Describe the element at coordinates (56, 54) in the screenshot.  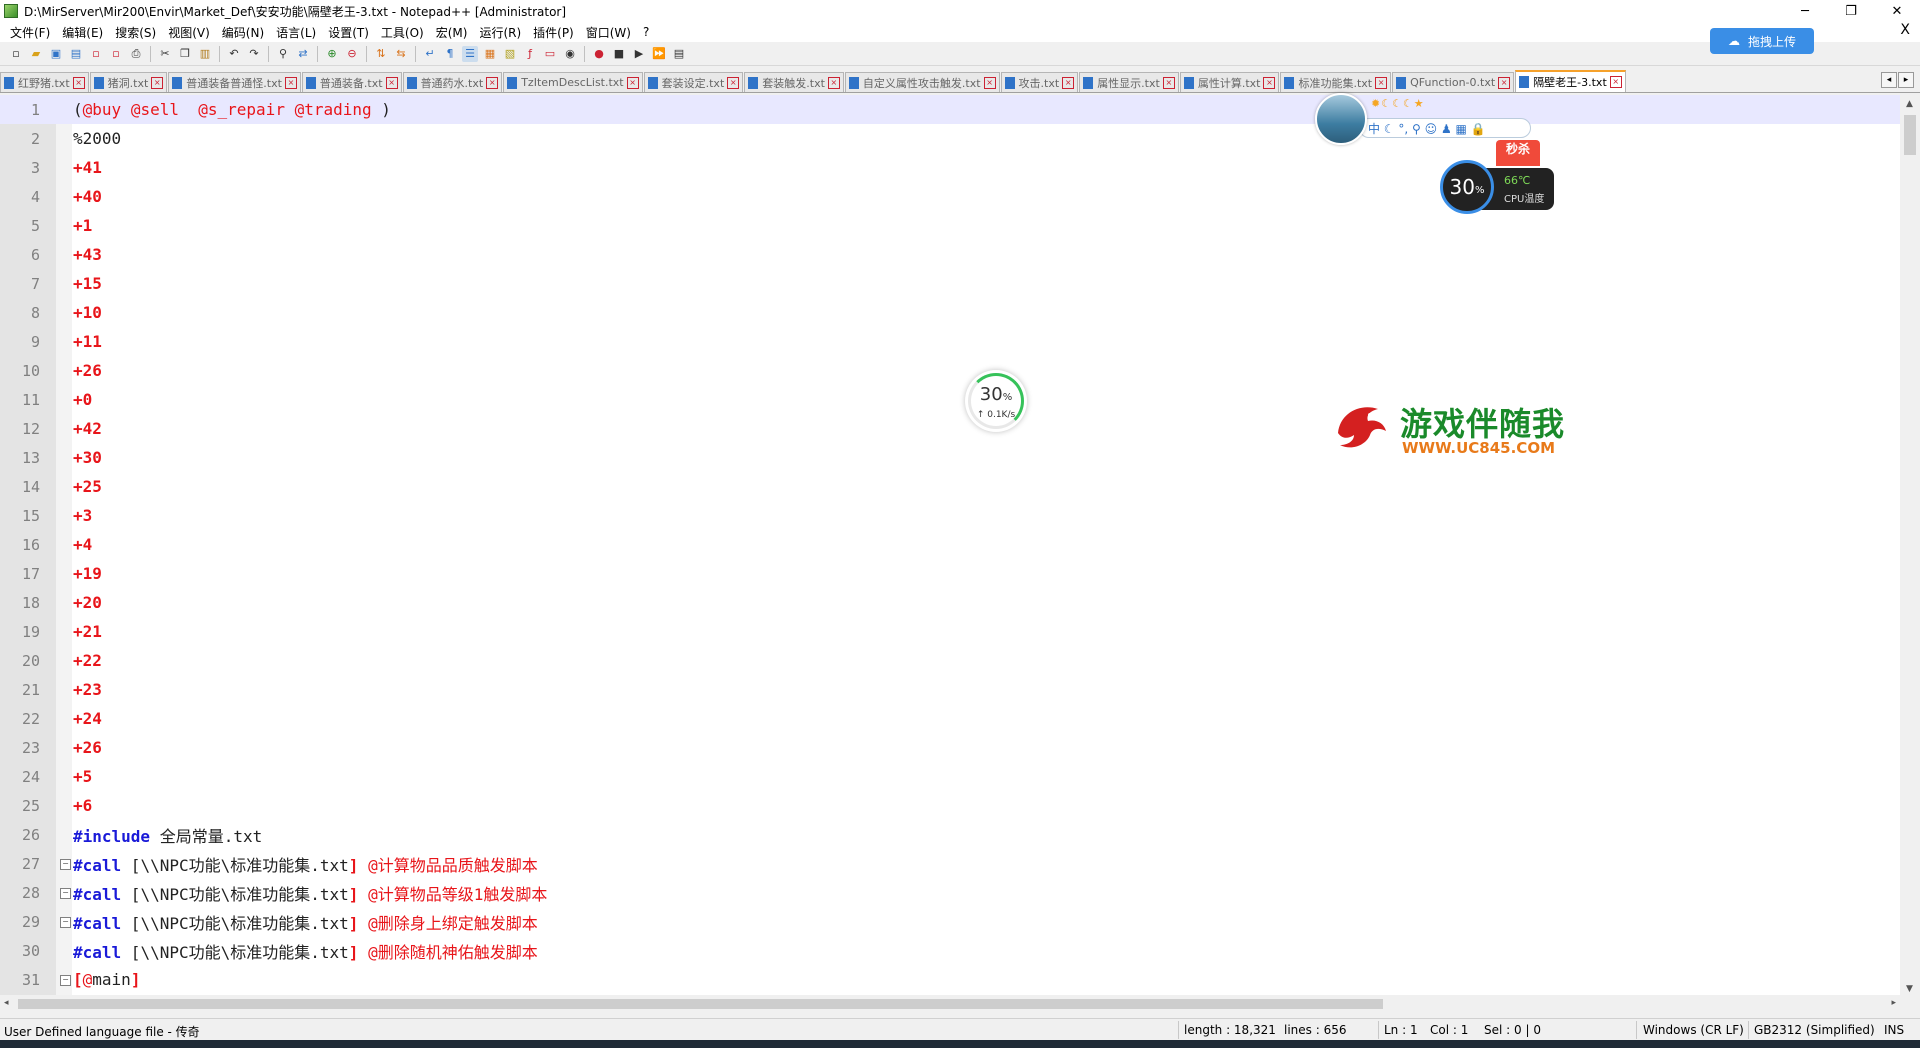
I see `save-icon: ▣` at that location.